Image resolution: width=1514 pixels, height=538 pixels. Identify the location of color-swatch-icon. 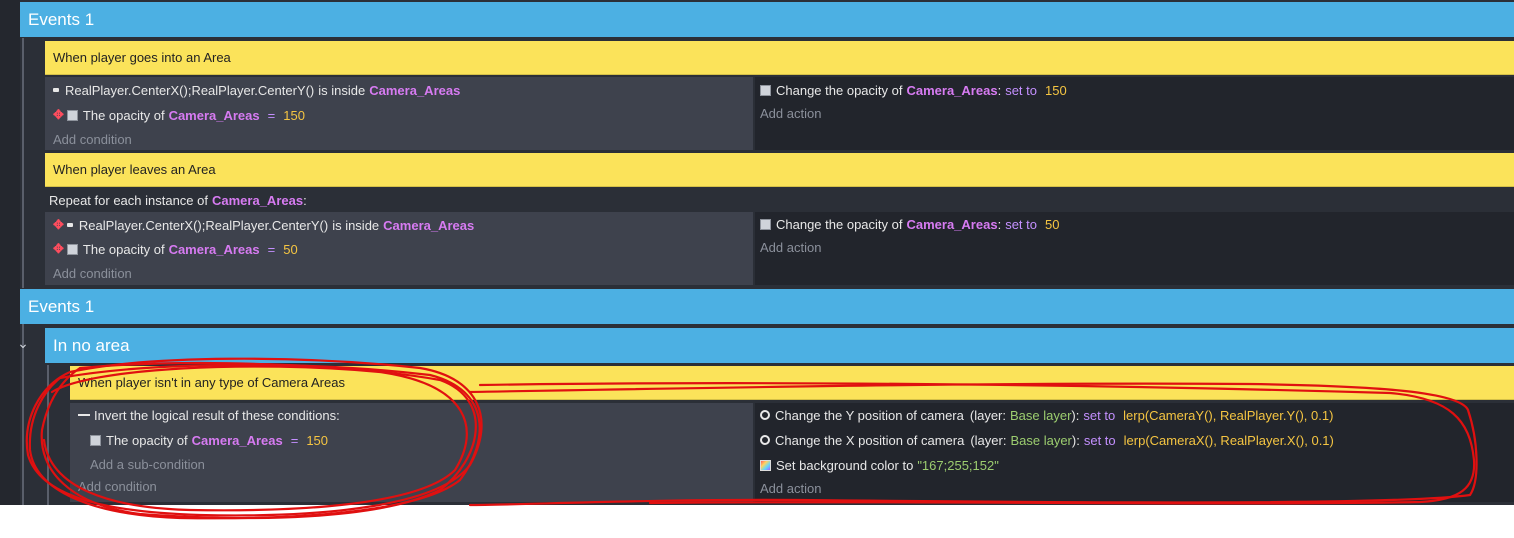
(765, 465).